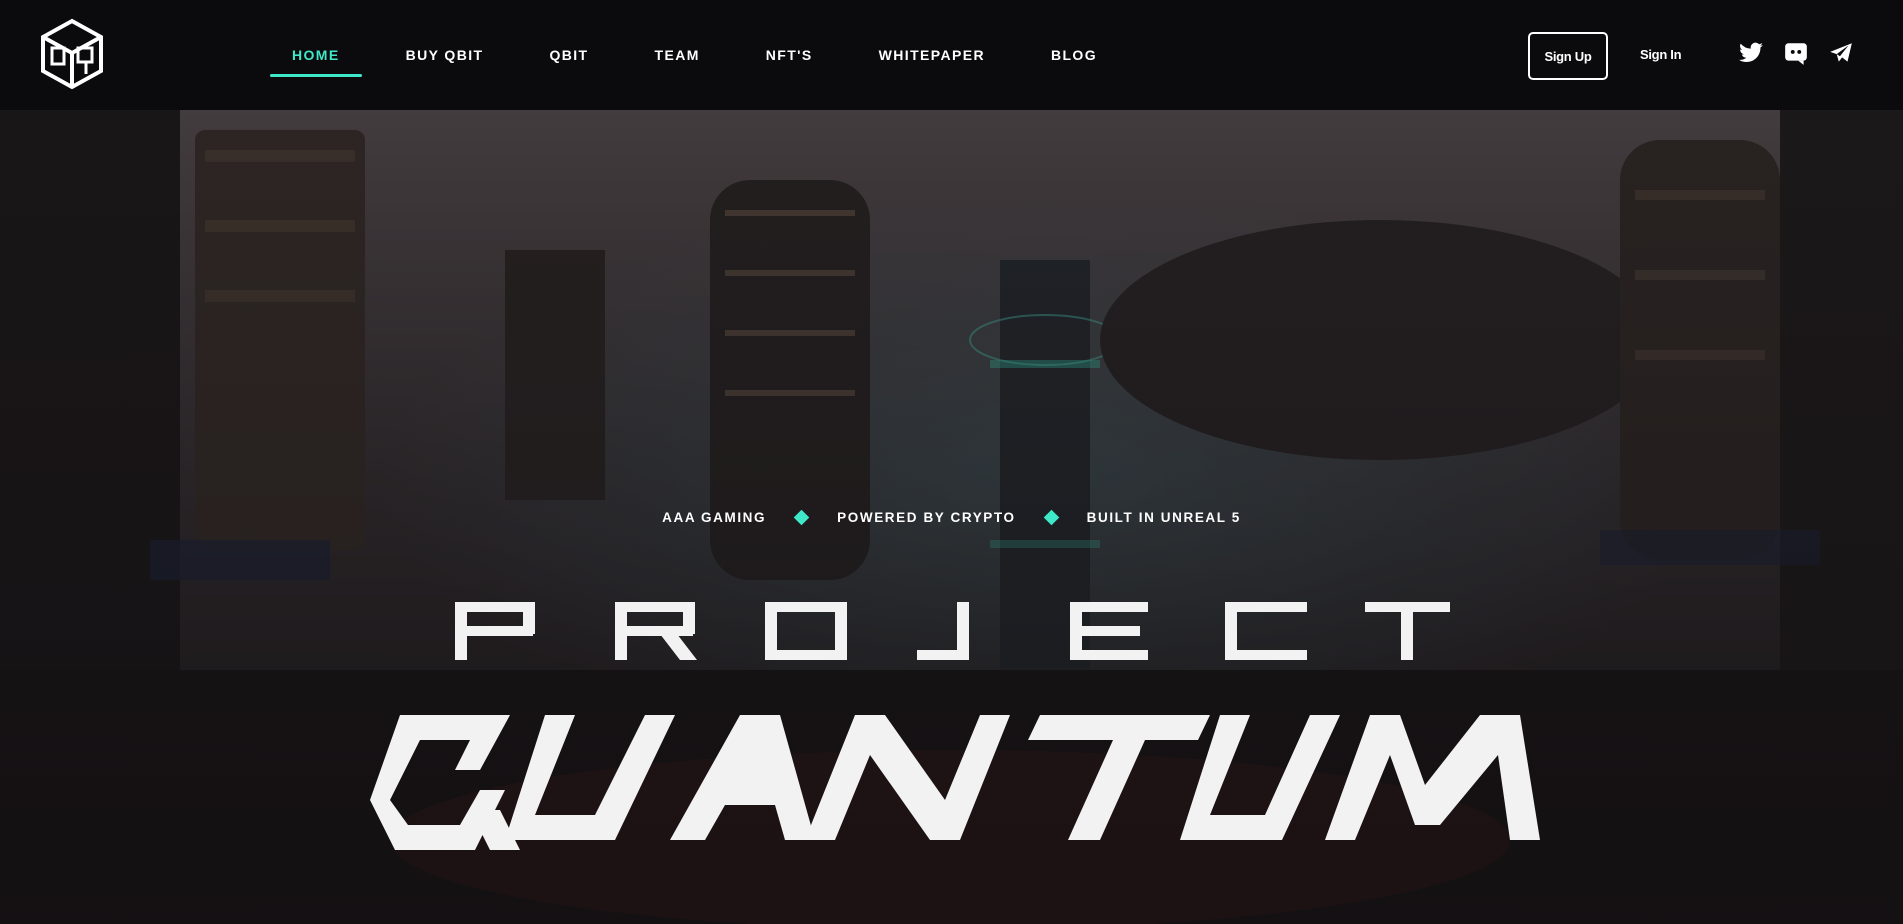 The width and height of the screenshot is (1903, 924). Describe the element at coordinates (568, 55) in the screenshot. I see `nav-item-qbit: QBIT` at that location.